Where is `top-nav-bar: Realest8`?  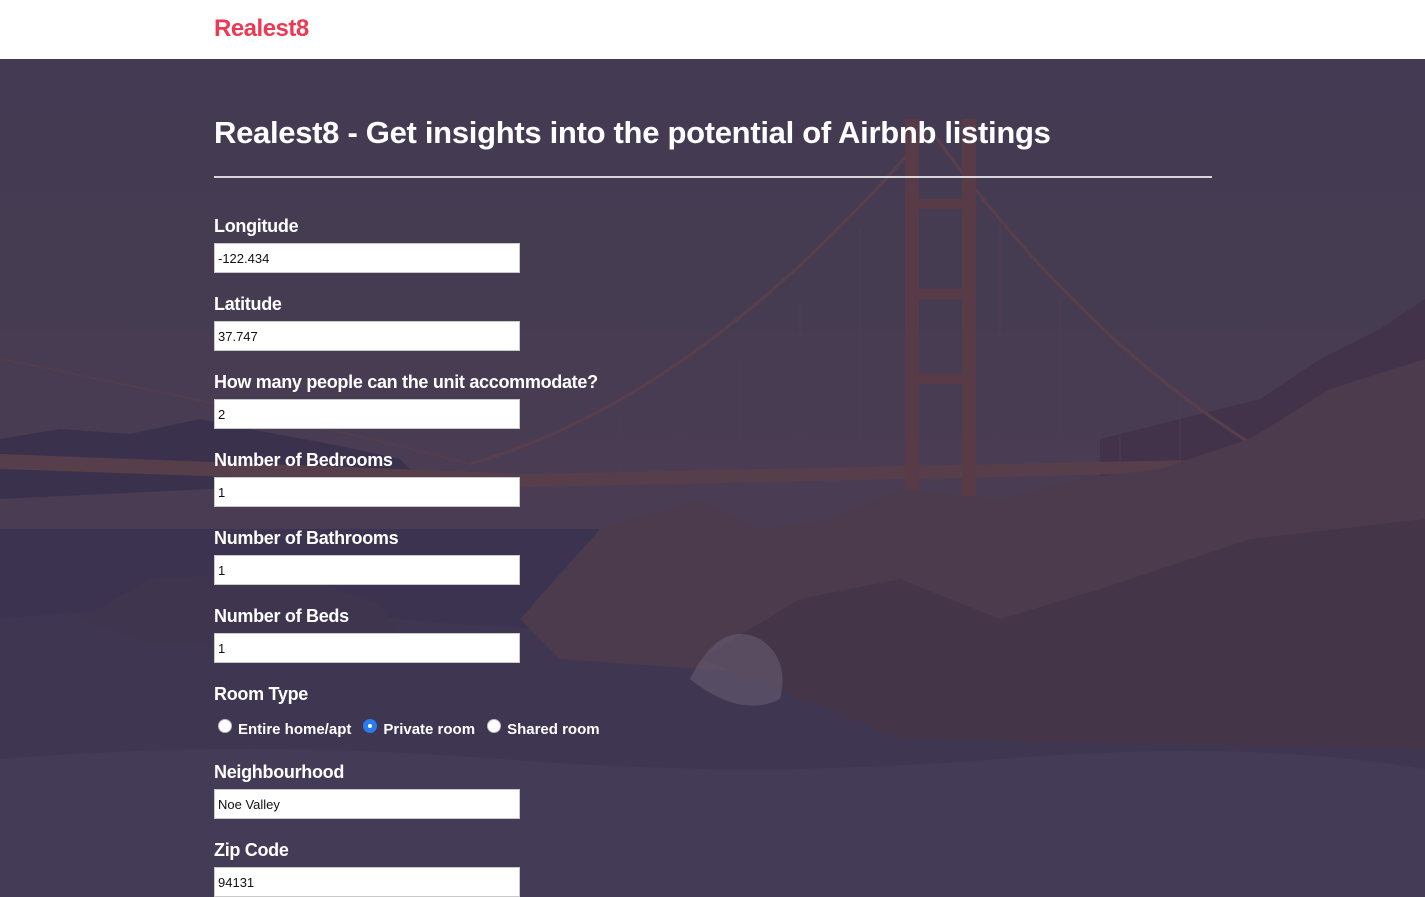
top-nav-bar: Realest8 is located at coordinates (712, 29).